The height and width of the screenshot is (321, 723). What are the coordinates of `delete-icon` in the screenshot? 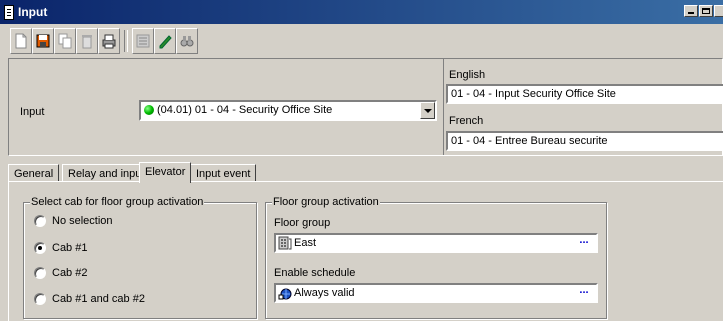 It's located at (87, 42).